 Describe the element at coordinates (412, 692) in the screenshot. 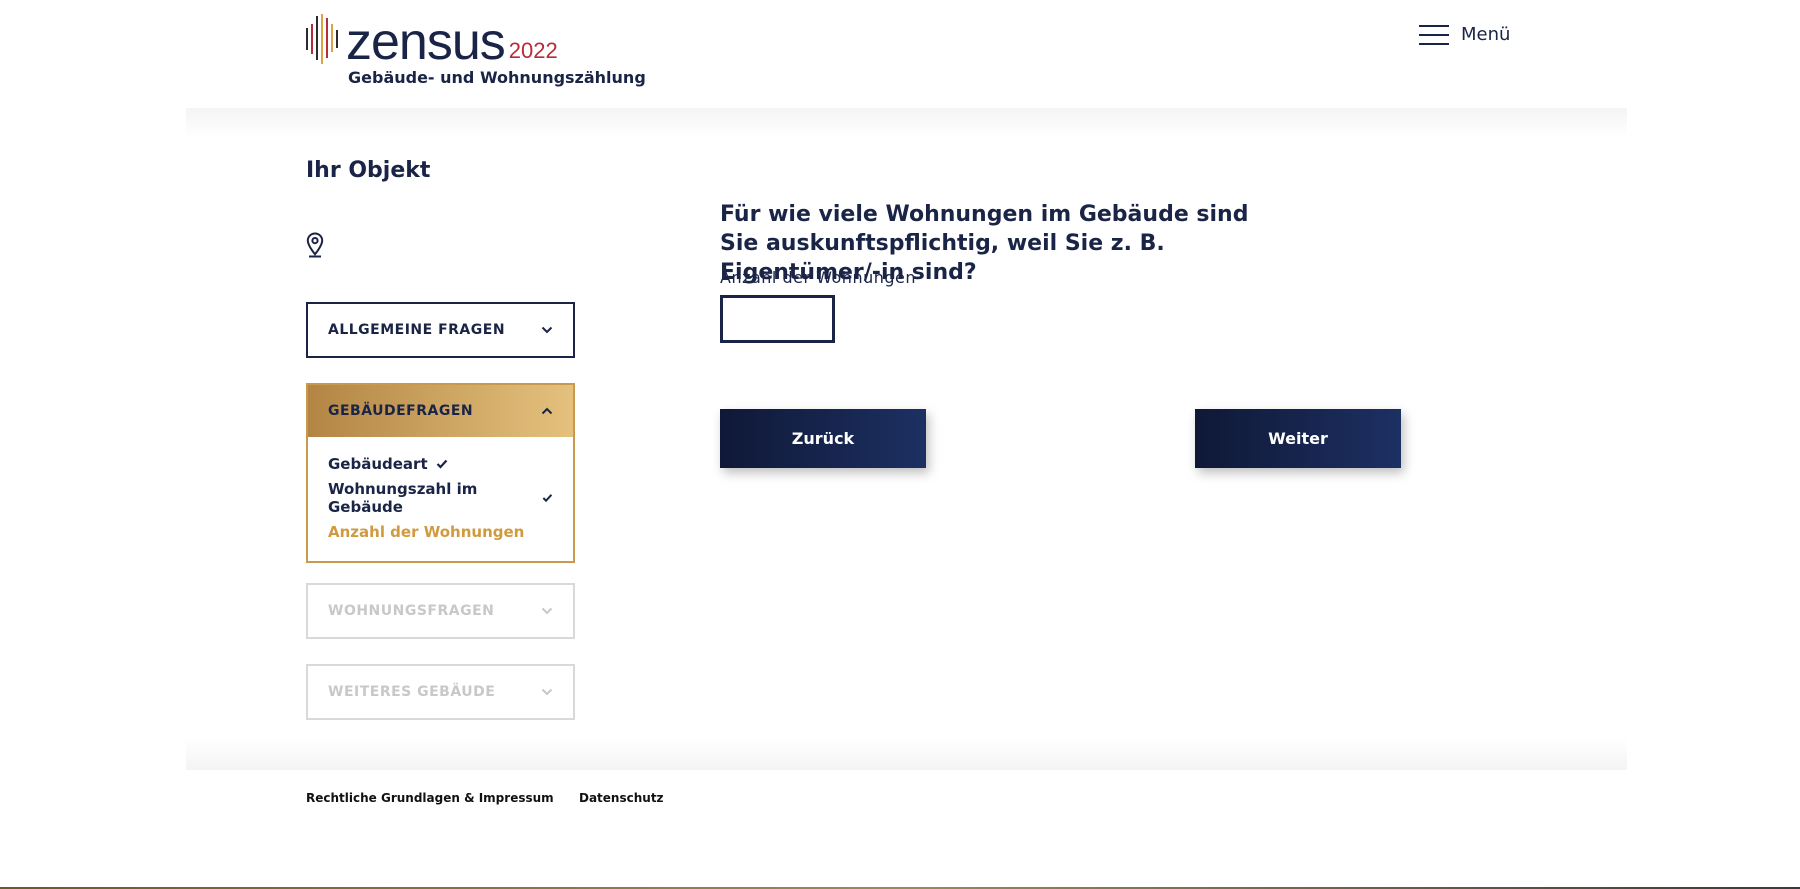

I see `accordion-label: Weiteres Gebäude` at that location.